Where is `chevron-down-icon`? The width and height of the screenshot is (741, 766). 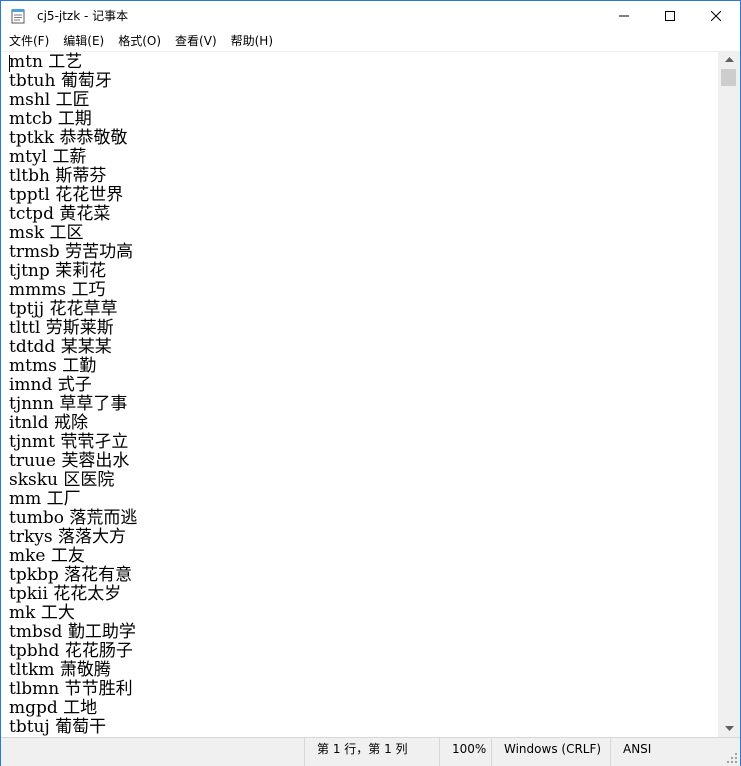 chevron-down-icon is located at coordinates (729, 728).